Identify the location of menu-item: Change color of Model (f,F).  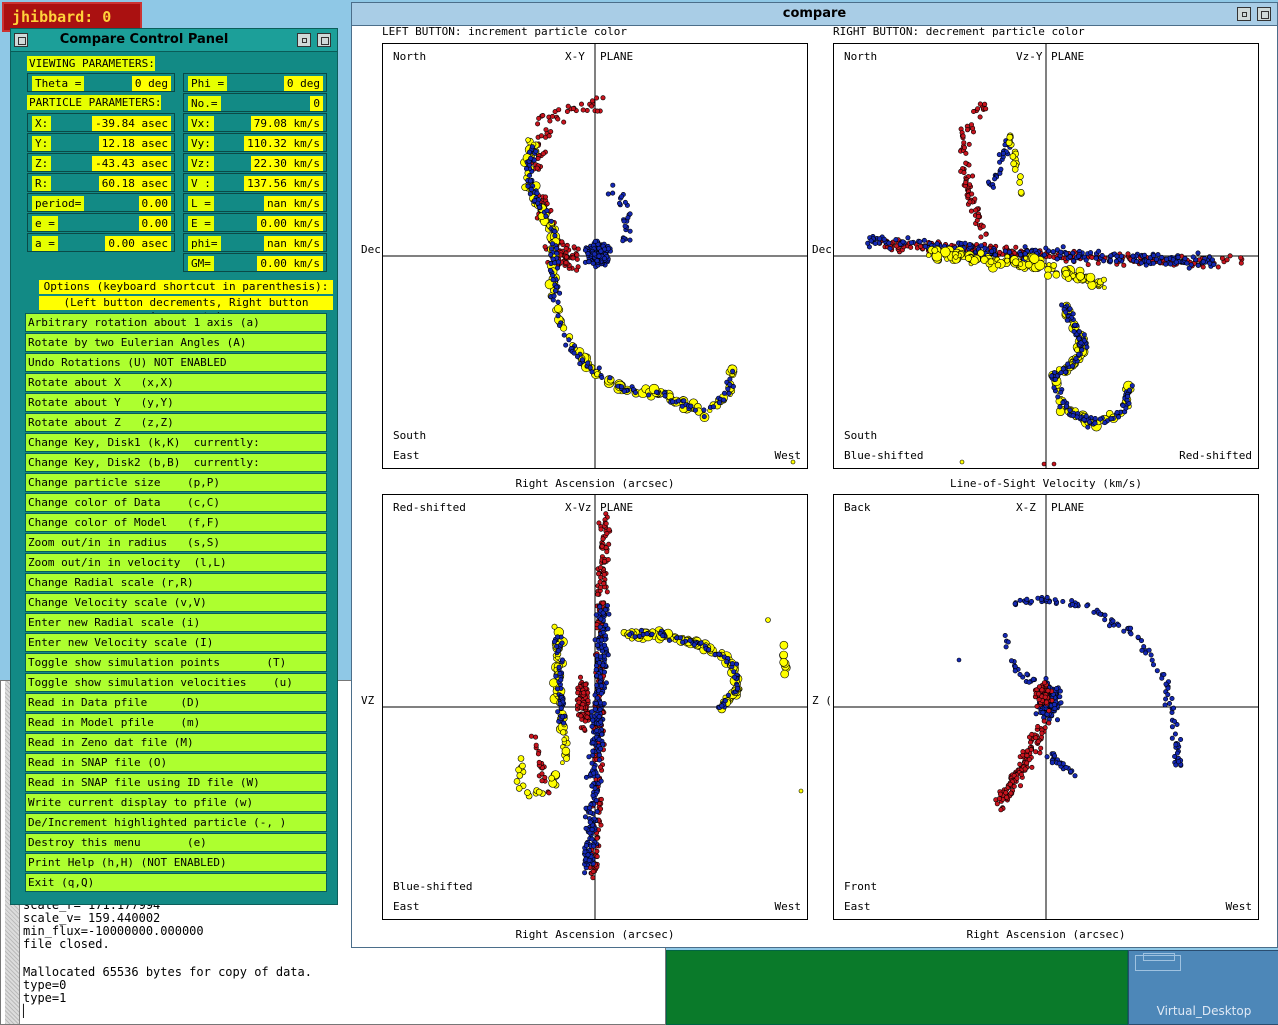
(176, 522).